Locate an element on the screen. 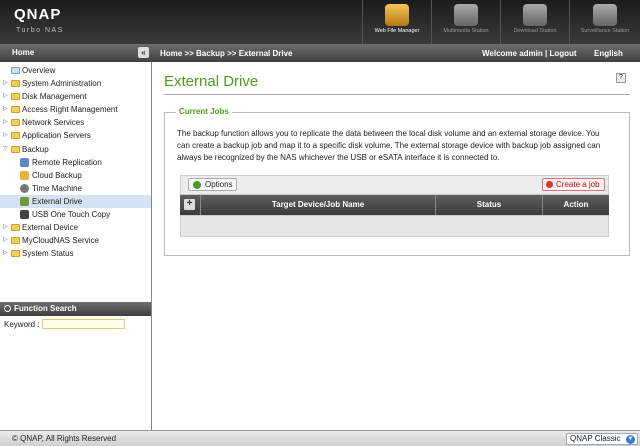  language-select: English is located at coordinates (608, 53).